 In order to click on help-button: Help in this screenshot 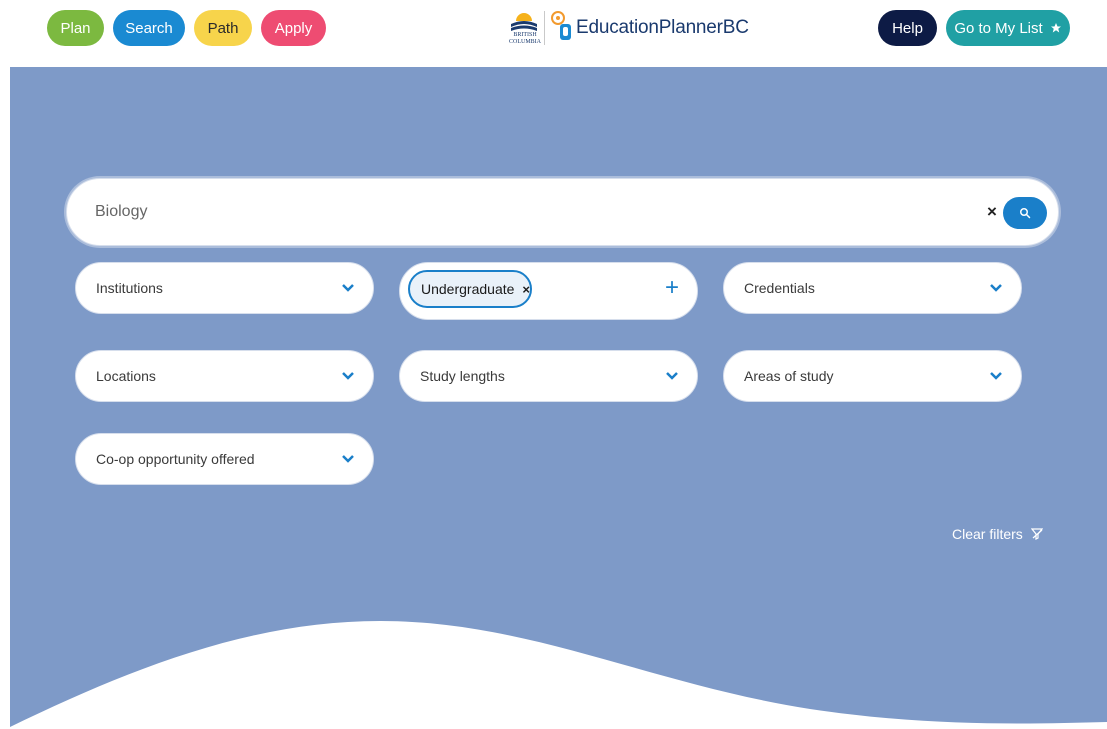, I will do `click(907, 28)`.